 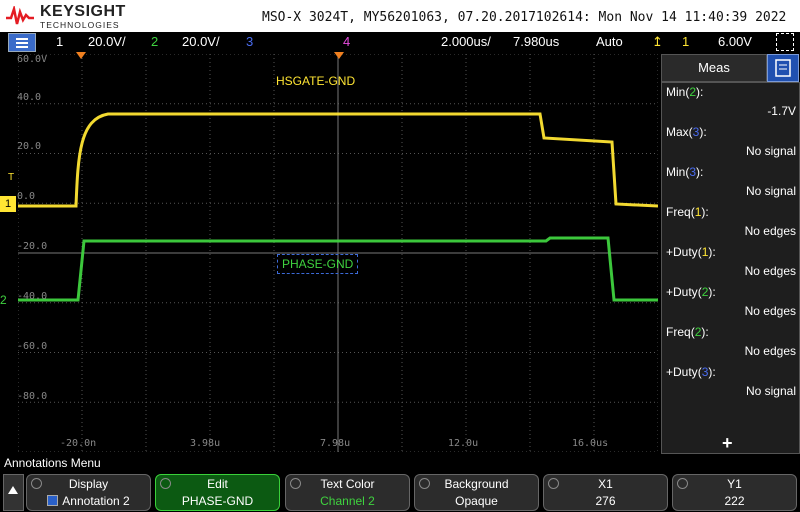 What do you see at coordinates (80, 25) in the screenshot?
I see `brand-subtitle: TECHNOLOGIES` at bounding box center [80, 25].